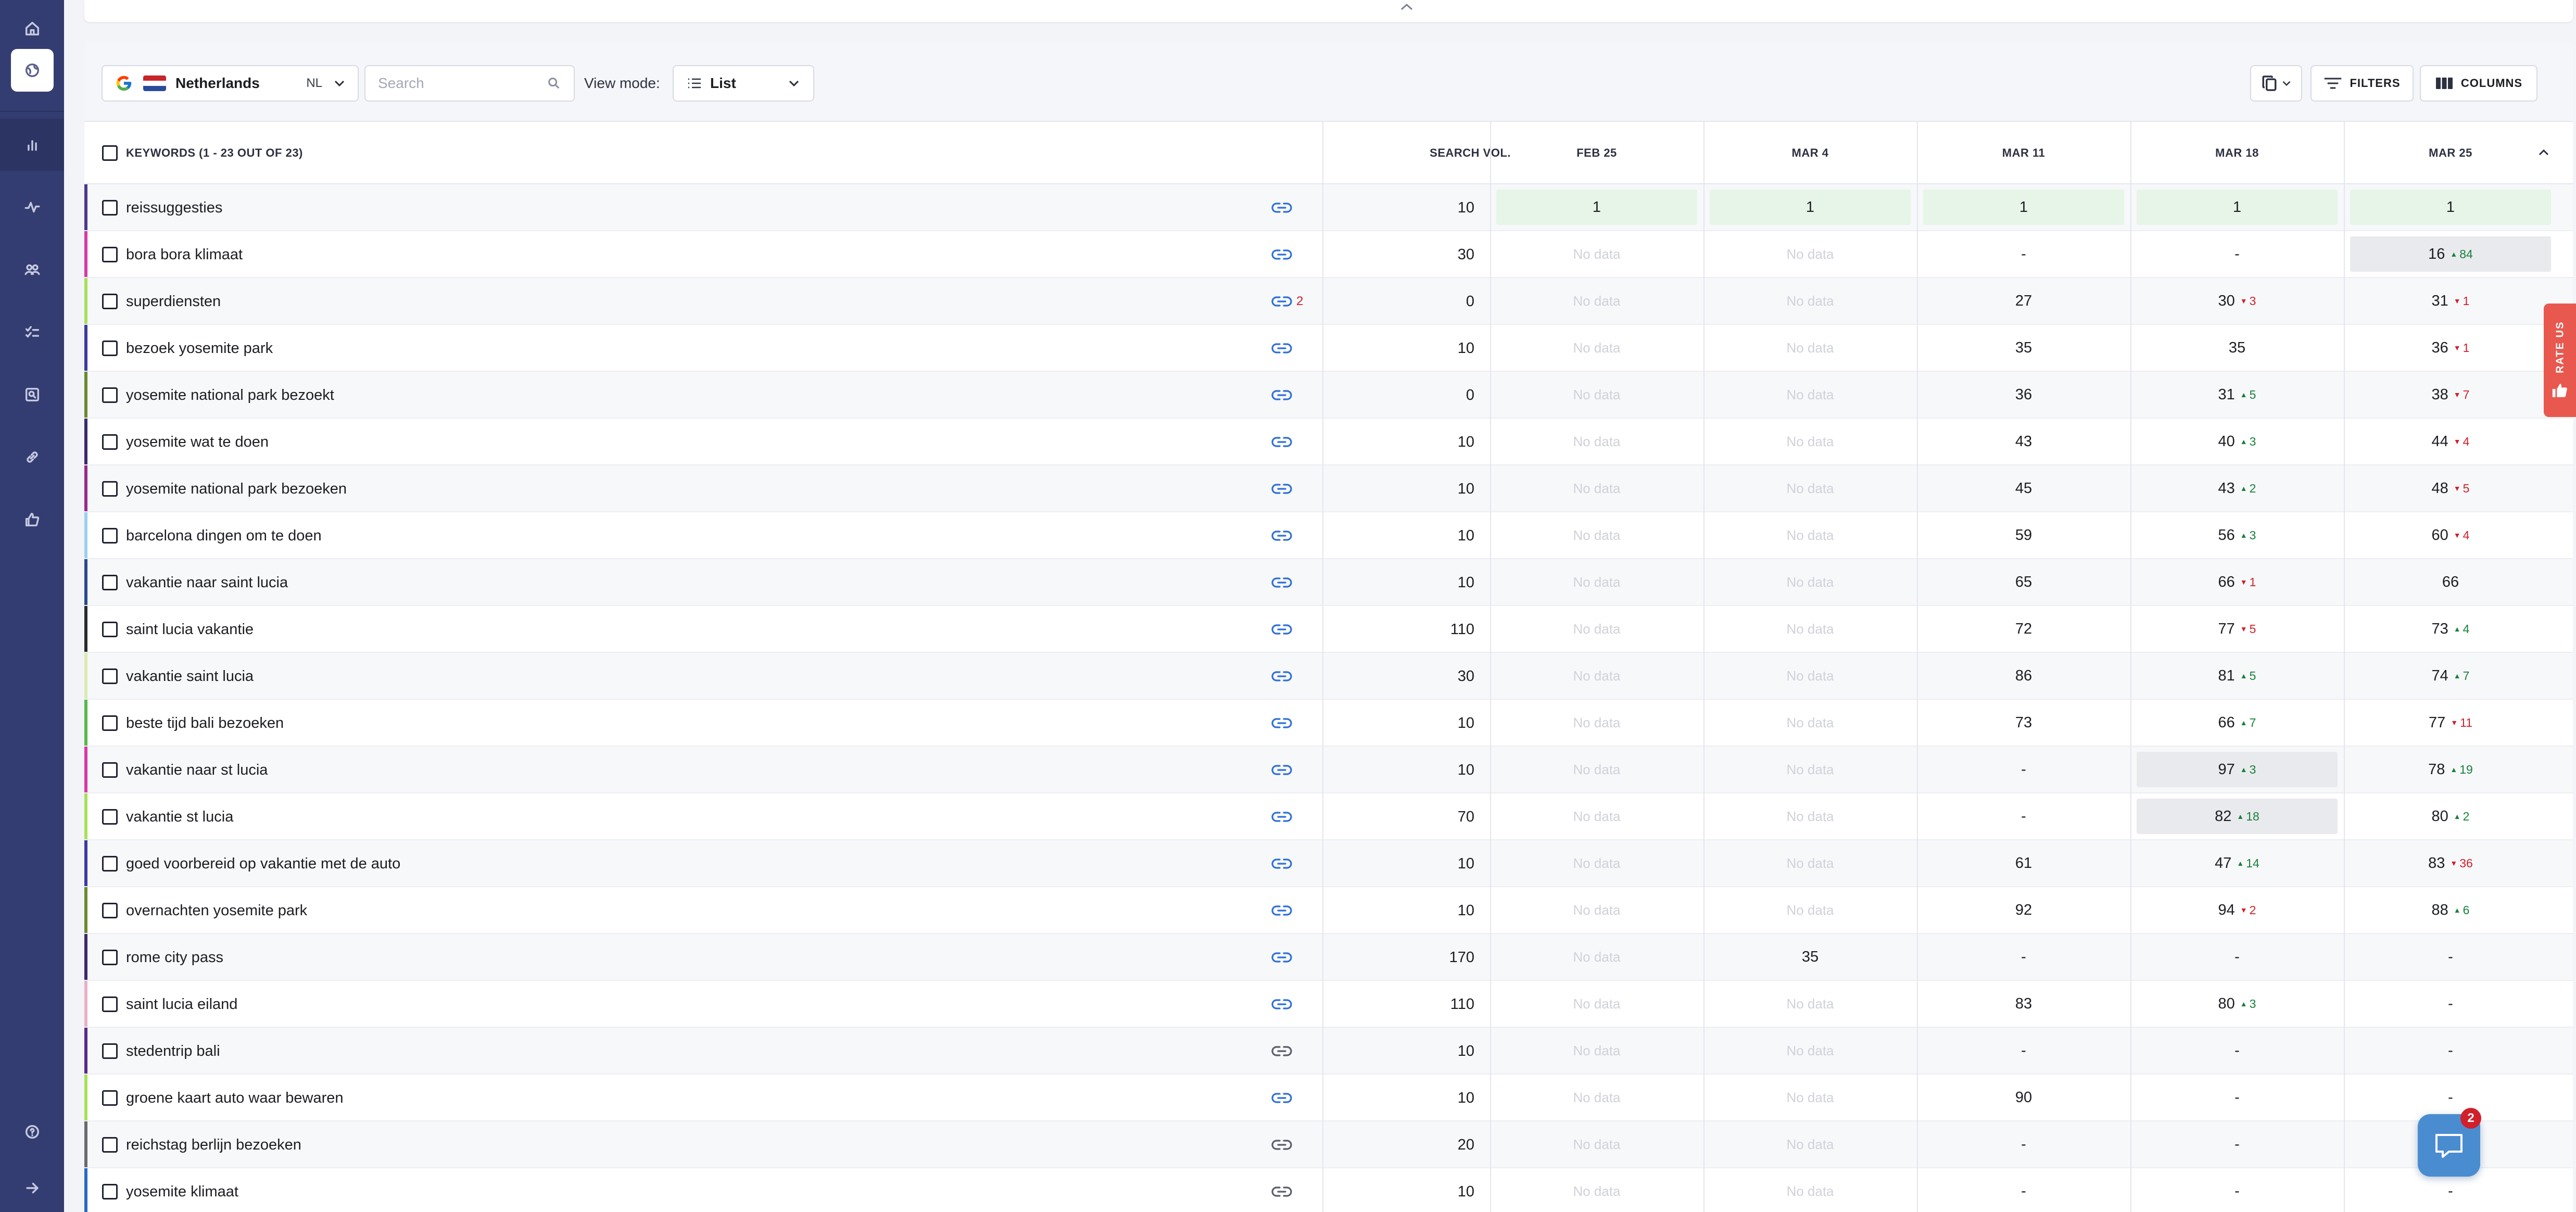 Image resolution: width=2576 pixels, height=1212 pixels. I want to click on rank-cell: 44 ▼ 4, so click(2450, 441).